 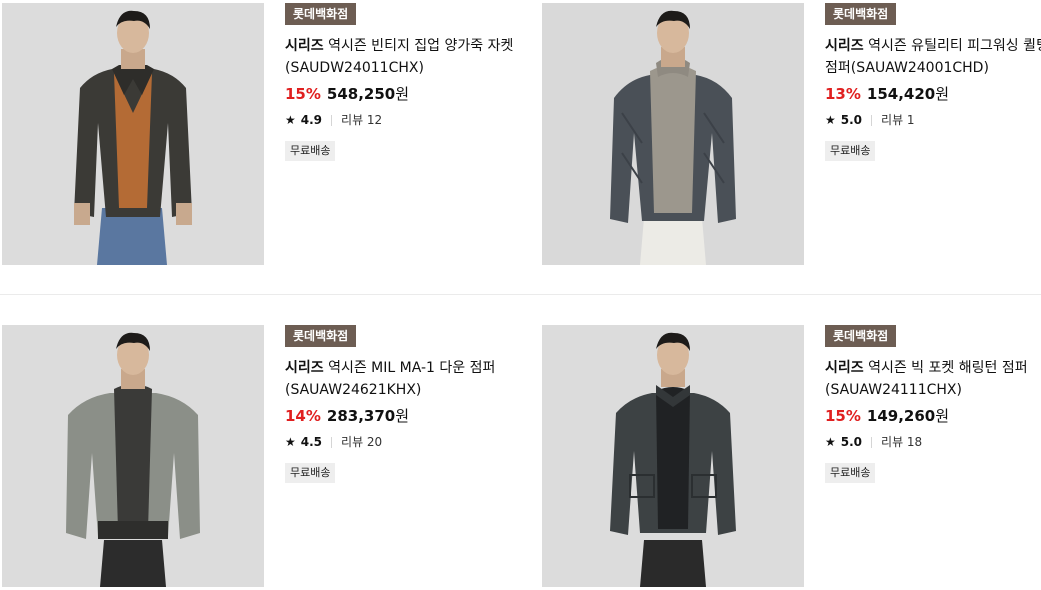 I want to click on rating-row: ★ 5.0 리뷰 18, so click(x=933, y=442).